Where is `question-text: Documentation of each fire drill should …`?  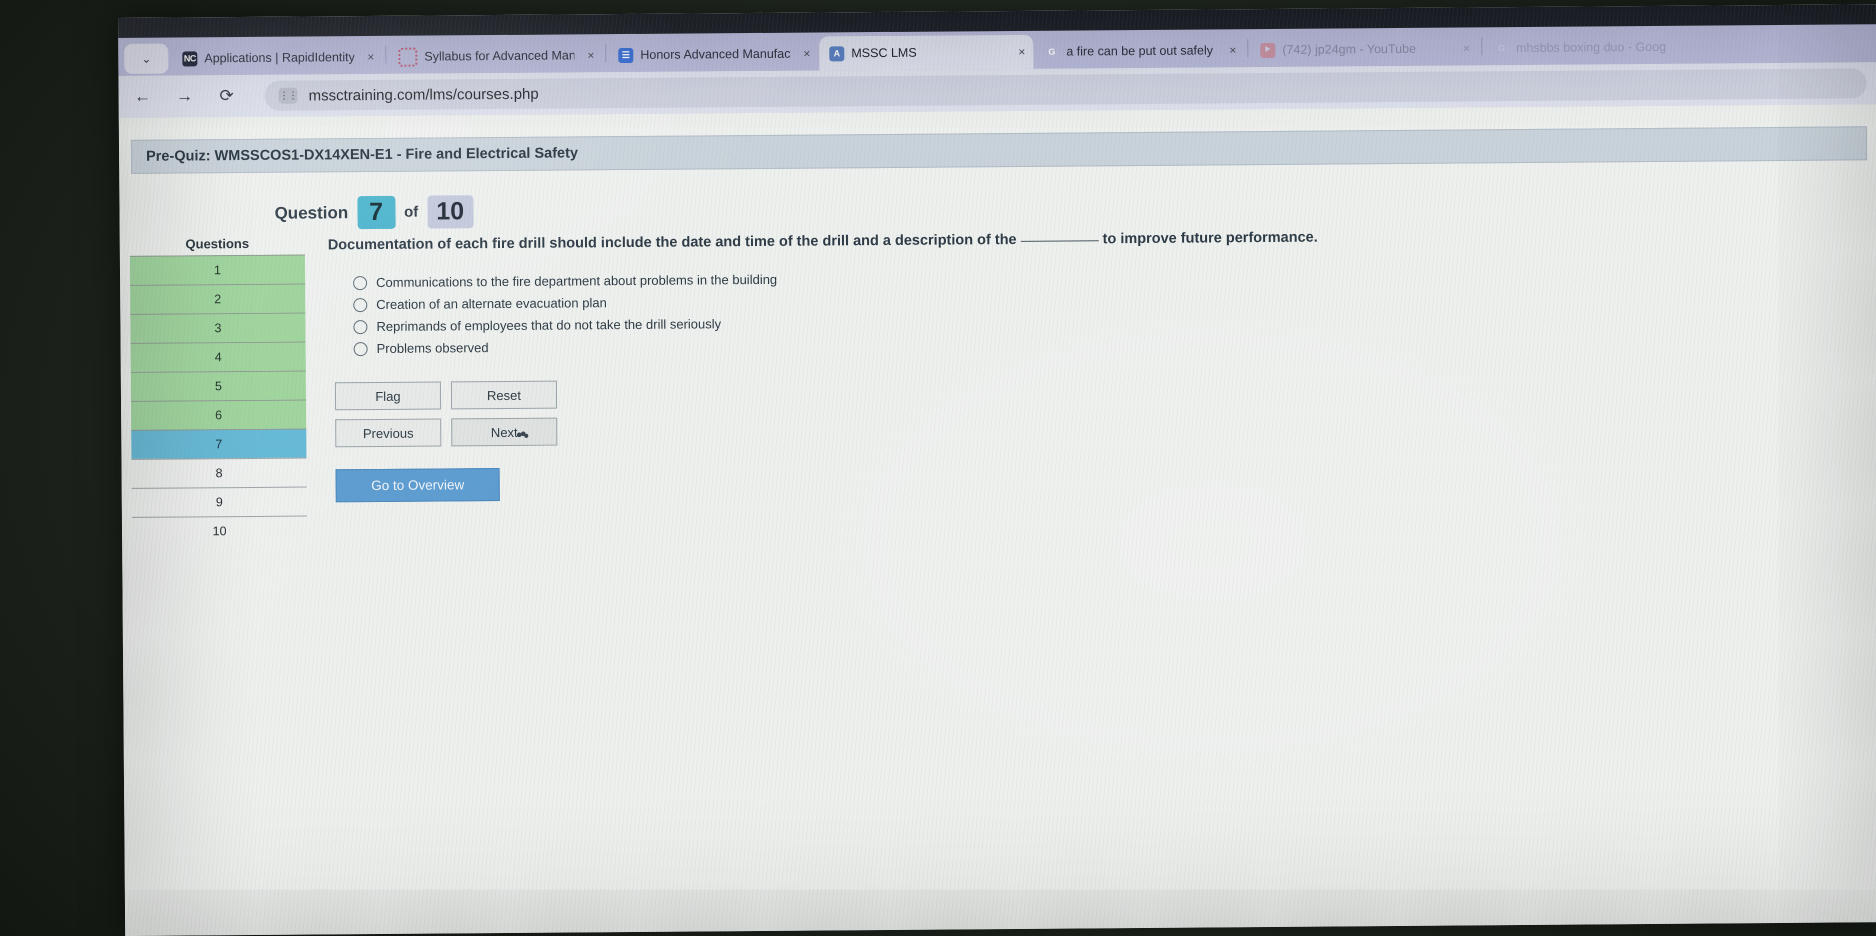
question-text: Documentation of each fire drill should … is located at coordinates (1101, 239).